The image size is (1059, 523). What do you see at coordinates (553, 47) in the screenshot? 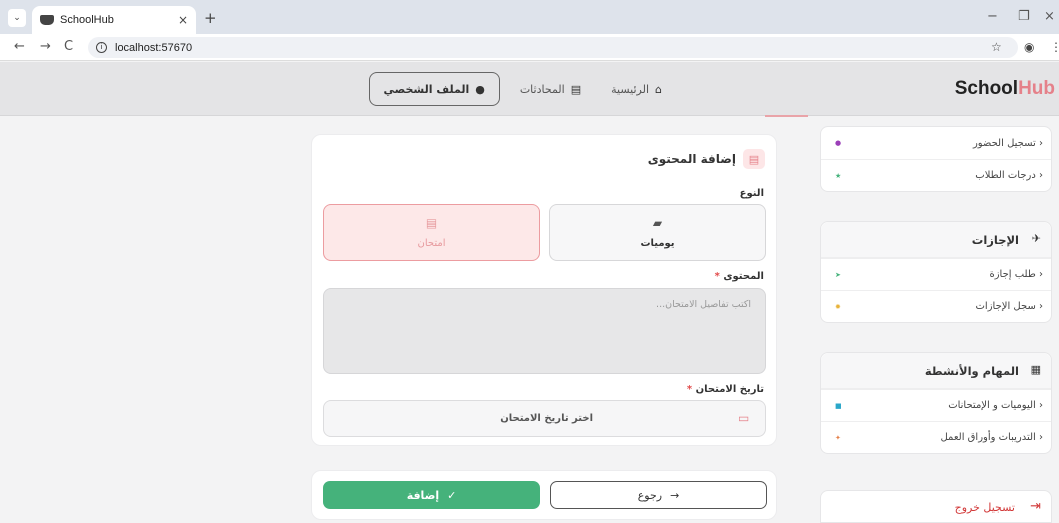
I see `url-input: i localhost:57670` at bounding box center [553, 47].